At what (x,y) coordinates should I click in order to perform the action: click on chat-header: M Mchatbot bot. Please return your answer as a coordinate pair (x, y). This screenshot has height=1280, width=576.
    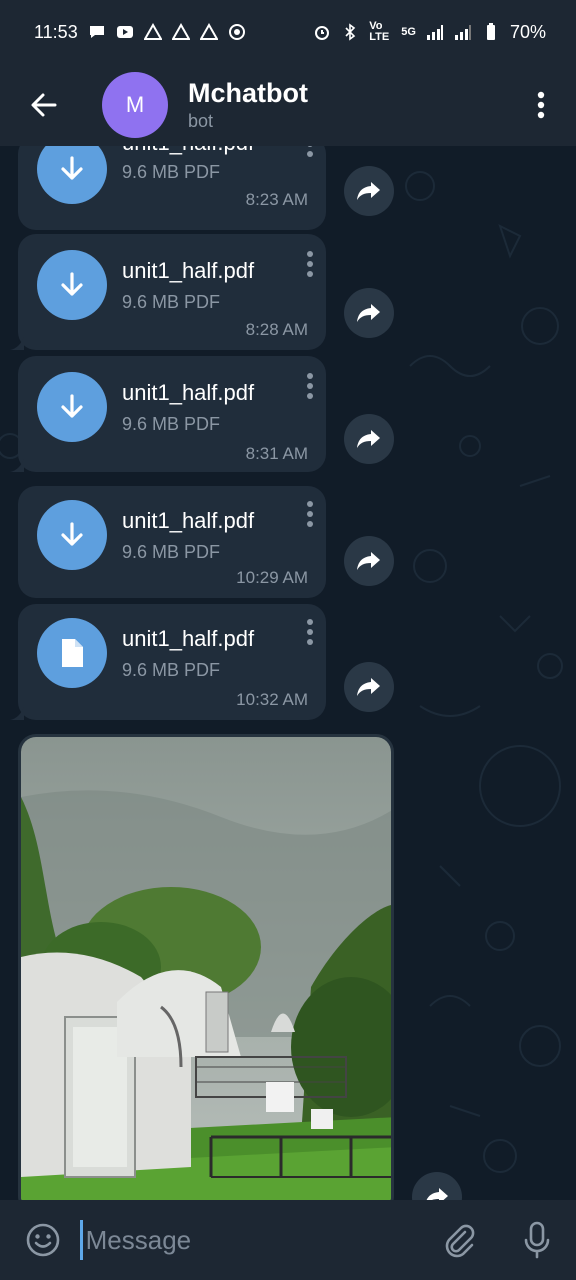
    Looking at the image, I should click on (288, 105).